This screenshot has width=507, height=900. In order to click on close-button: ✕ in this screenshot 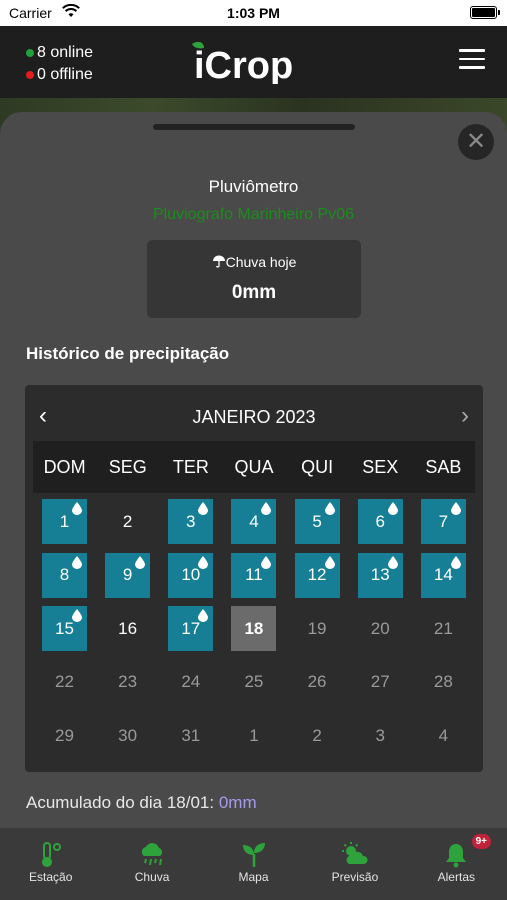, I will do `click(476, 142)`.